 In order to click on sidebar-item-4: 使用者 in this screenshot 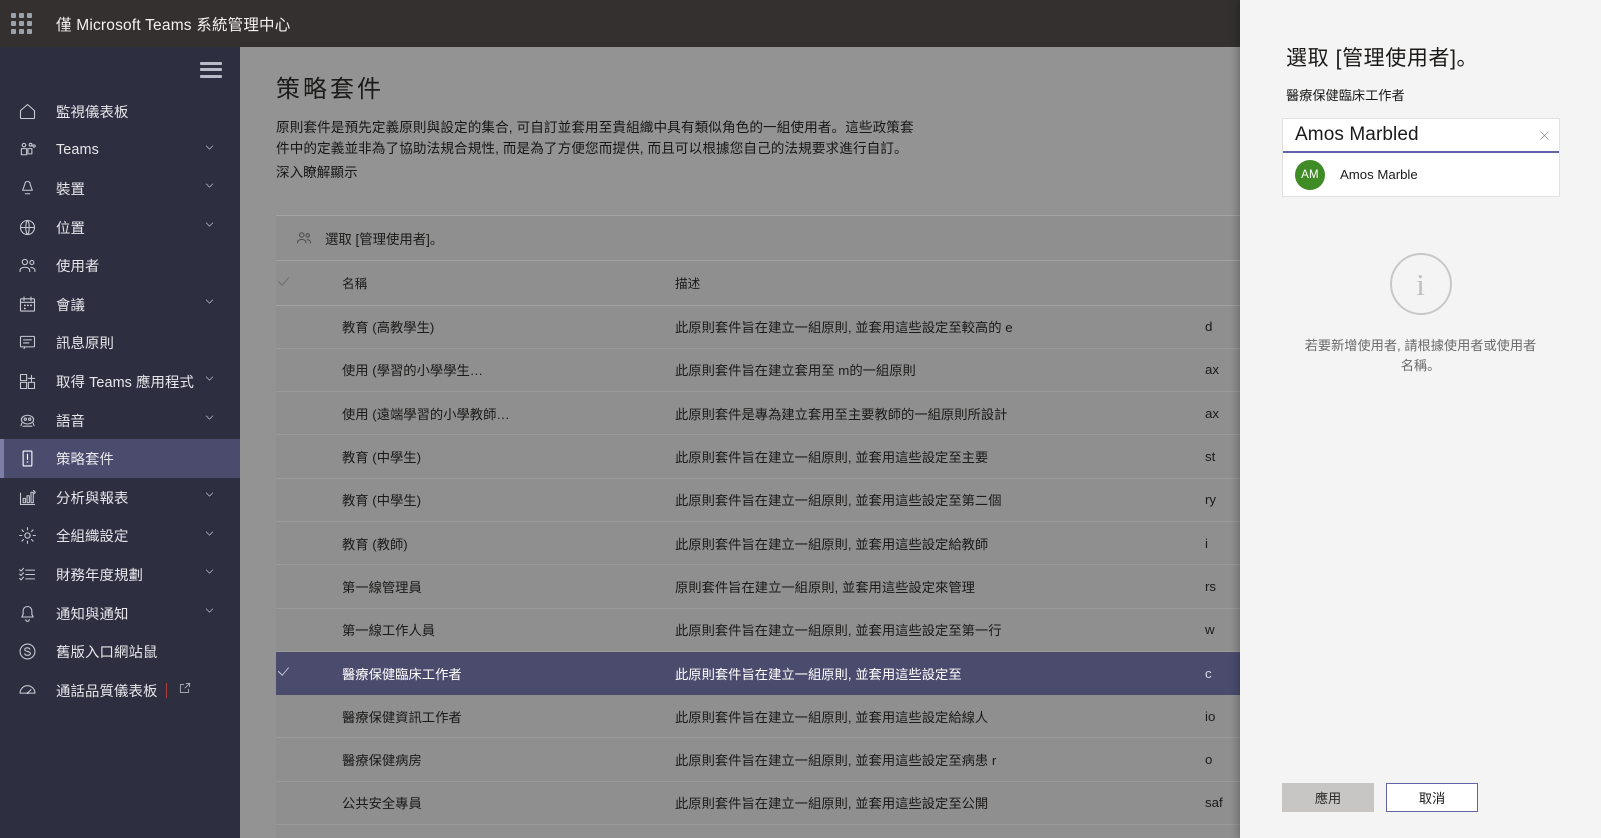, I will do `click(120, 265)`.